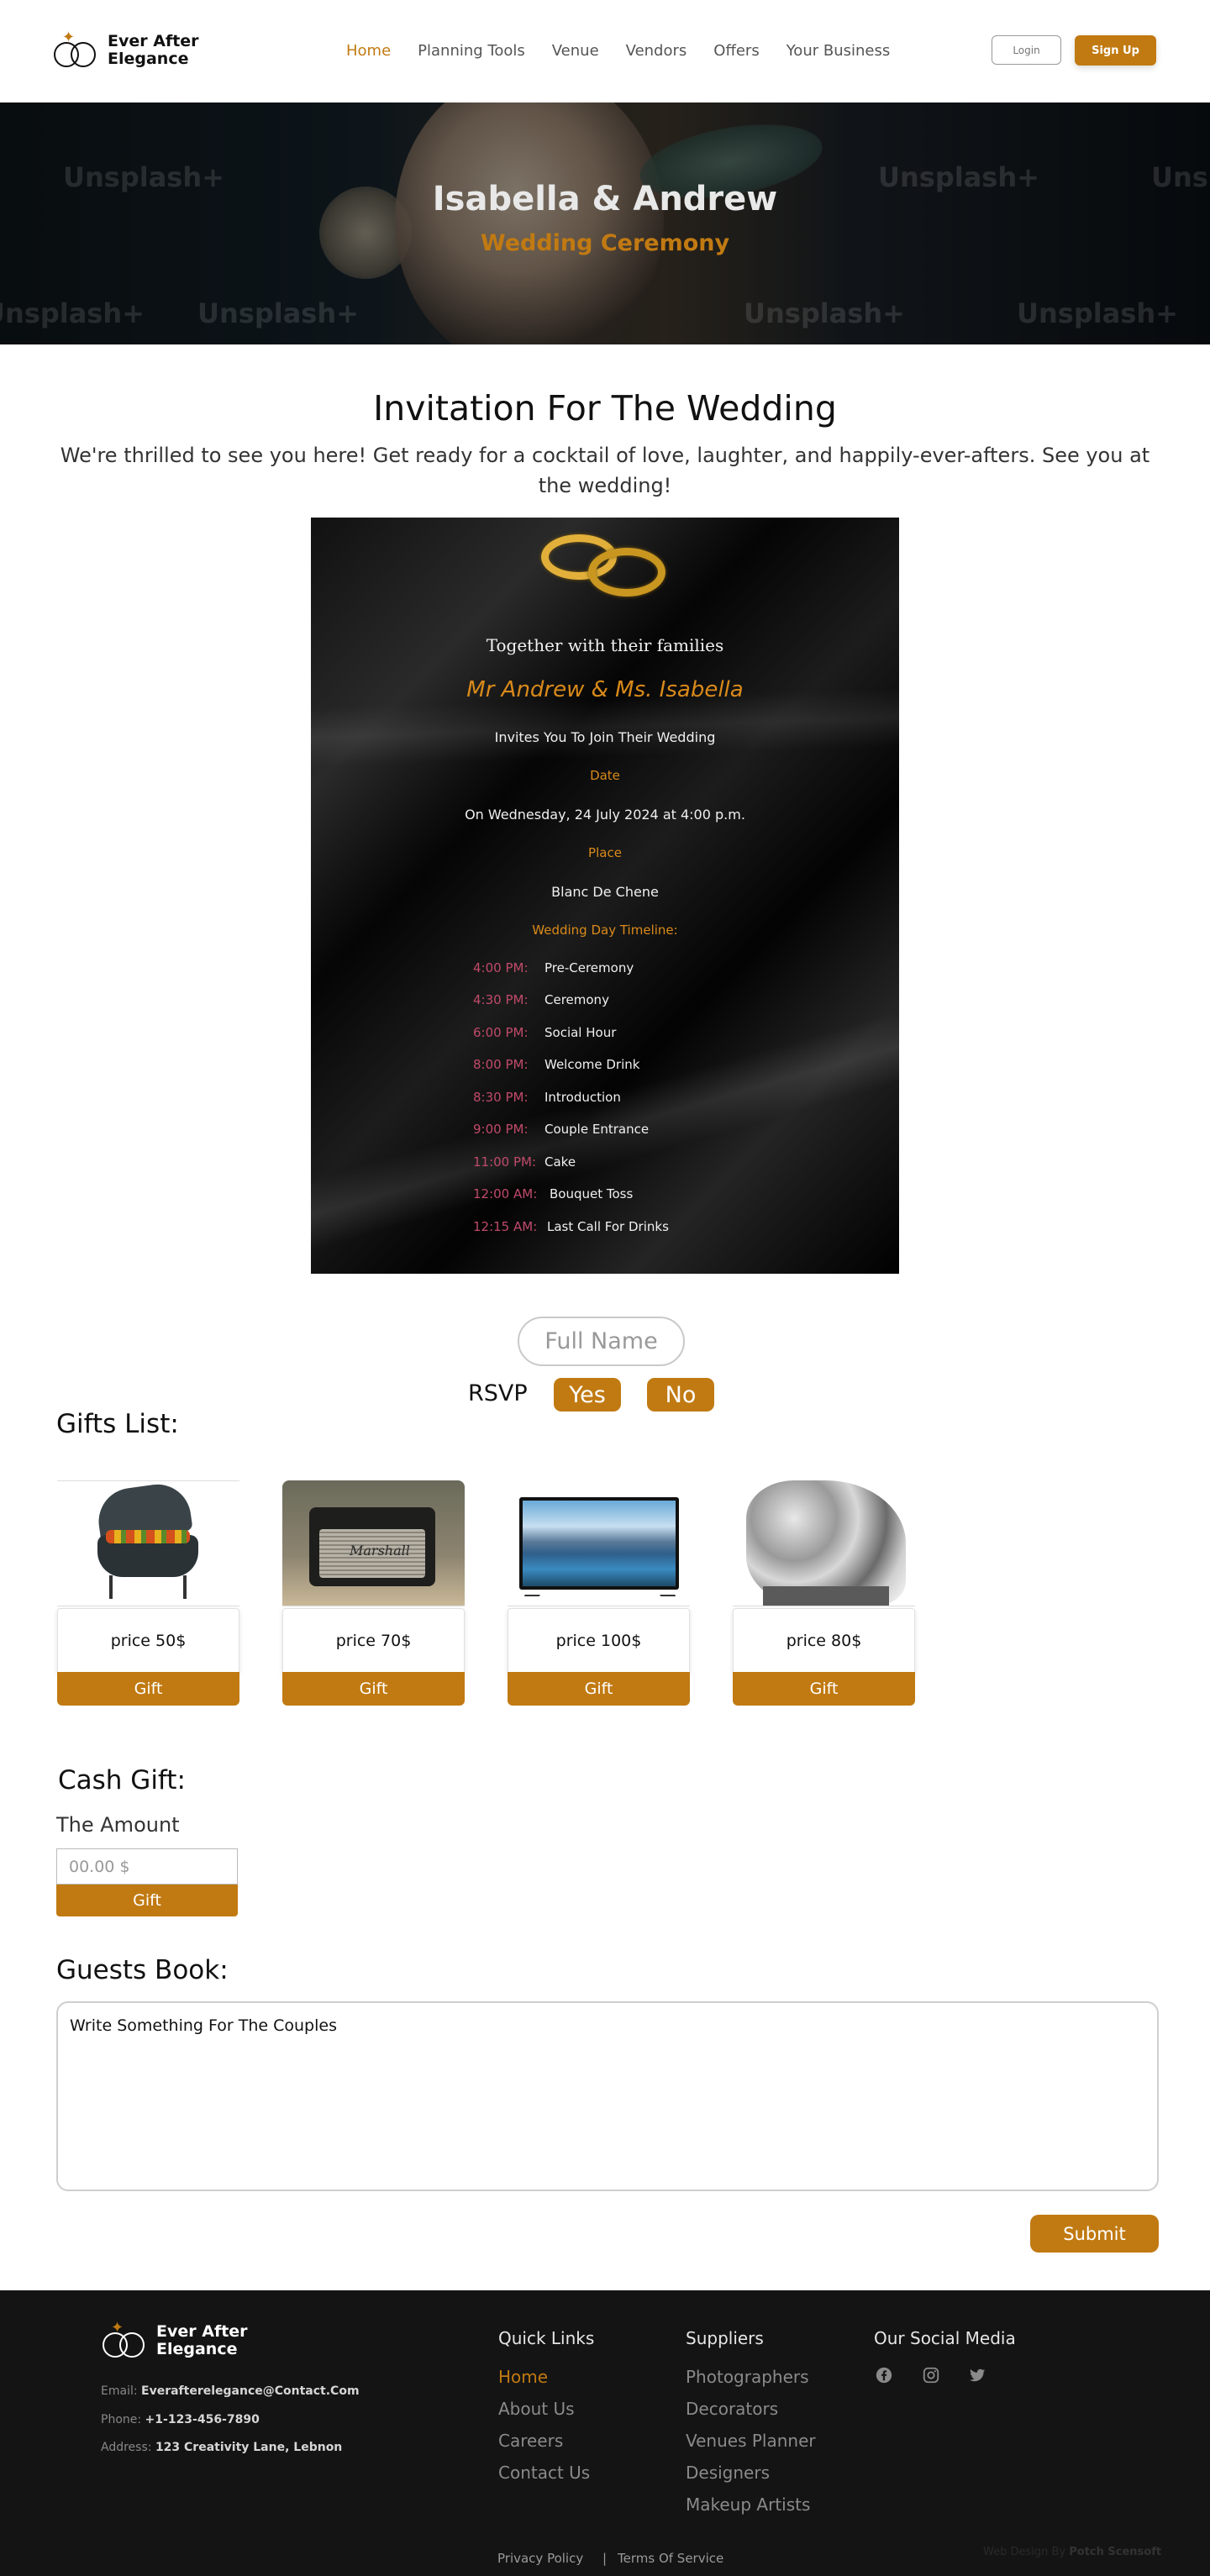 The width and height of the screenshot is (1210, 2576). I want to click on nav-link-home: Home, so click(368, 51).